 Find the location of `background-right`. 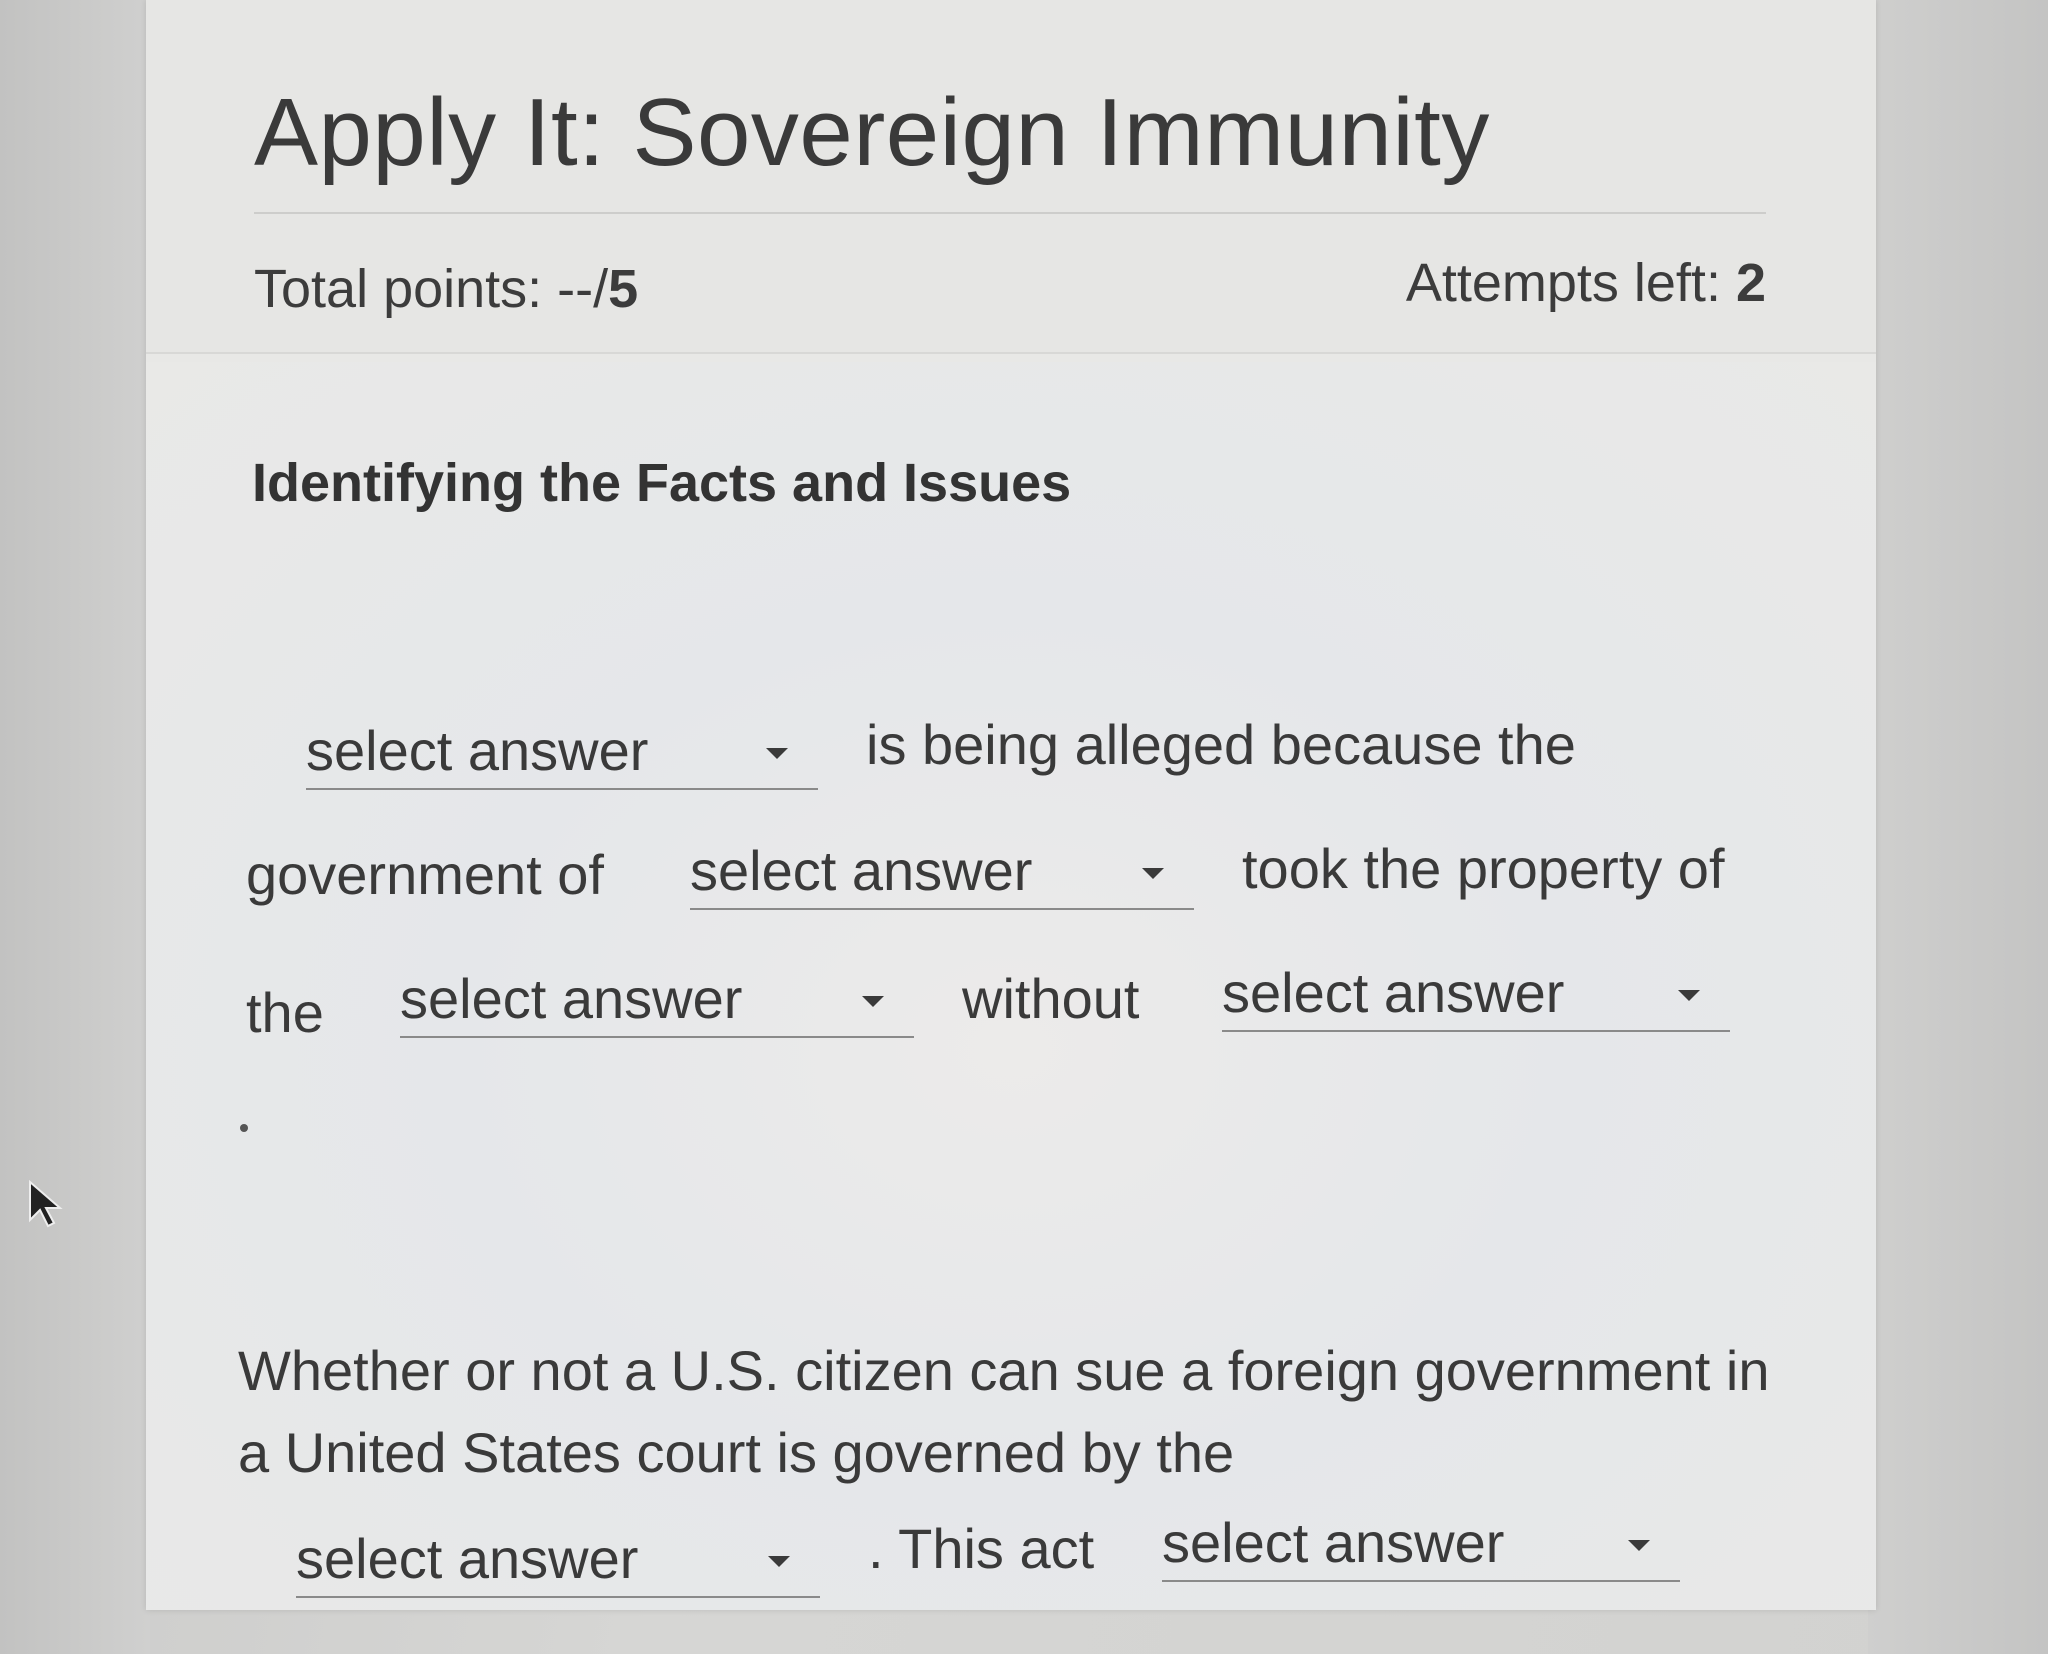

background-right is located at coordinates (1958, 827).